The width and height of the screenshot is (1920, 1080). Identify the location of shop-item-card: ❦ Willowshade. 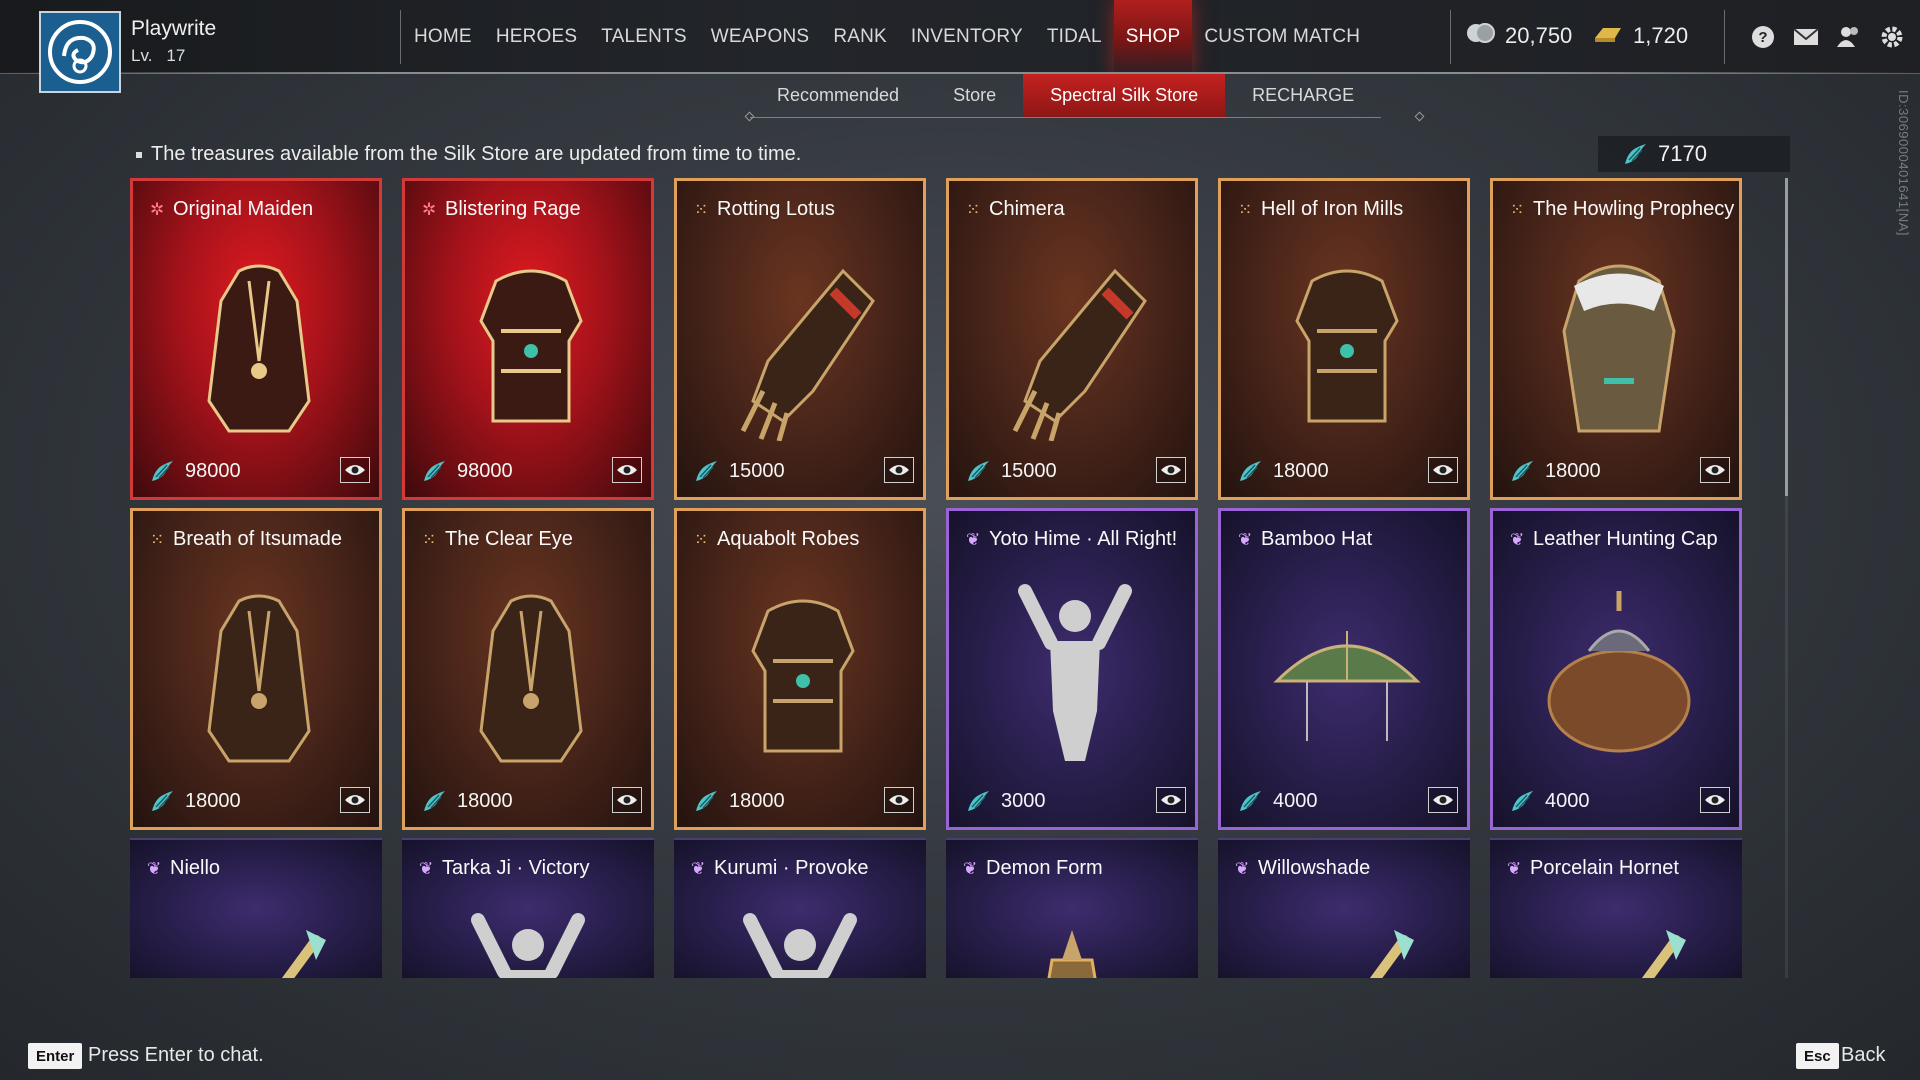
(1344, 908).